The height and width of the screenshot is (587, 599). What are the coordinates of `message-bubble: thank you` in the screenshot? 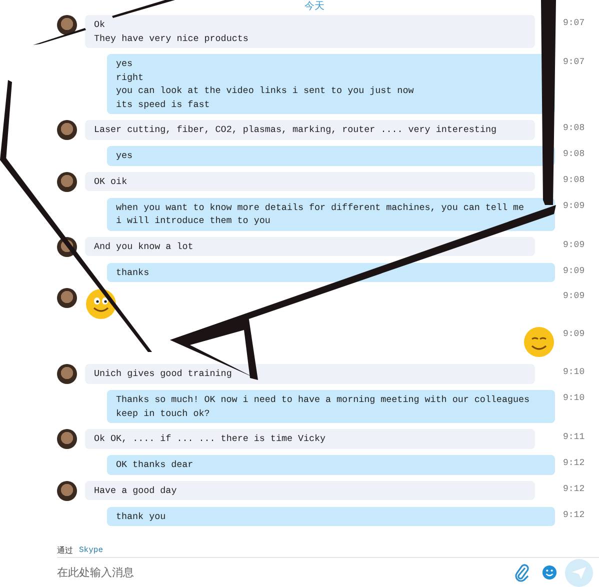 It's located at (331, 516).